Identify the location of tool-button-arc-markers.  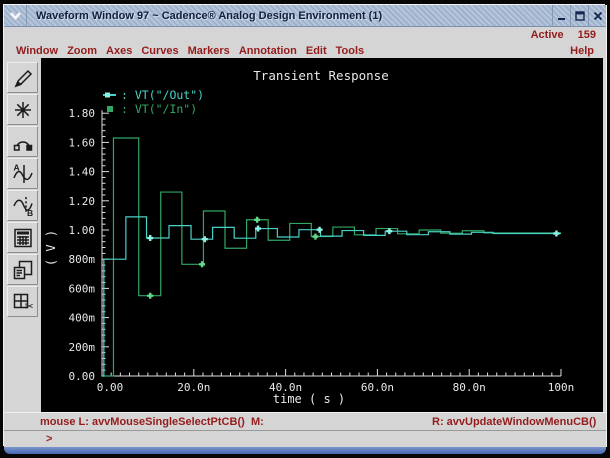
(22, 141).